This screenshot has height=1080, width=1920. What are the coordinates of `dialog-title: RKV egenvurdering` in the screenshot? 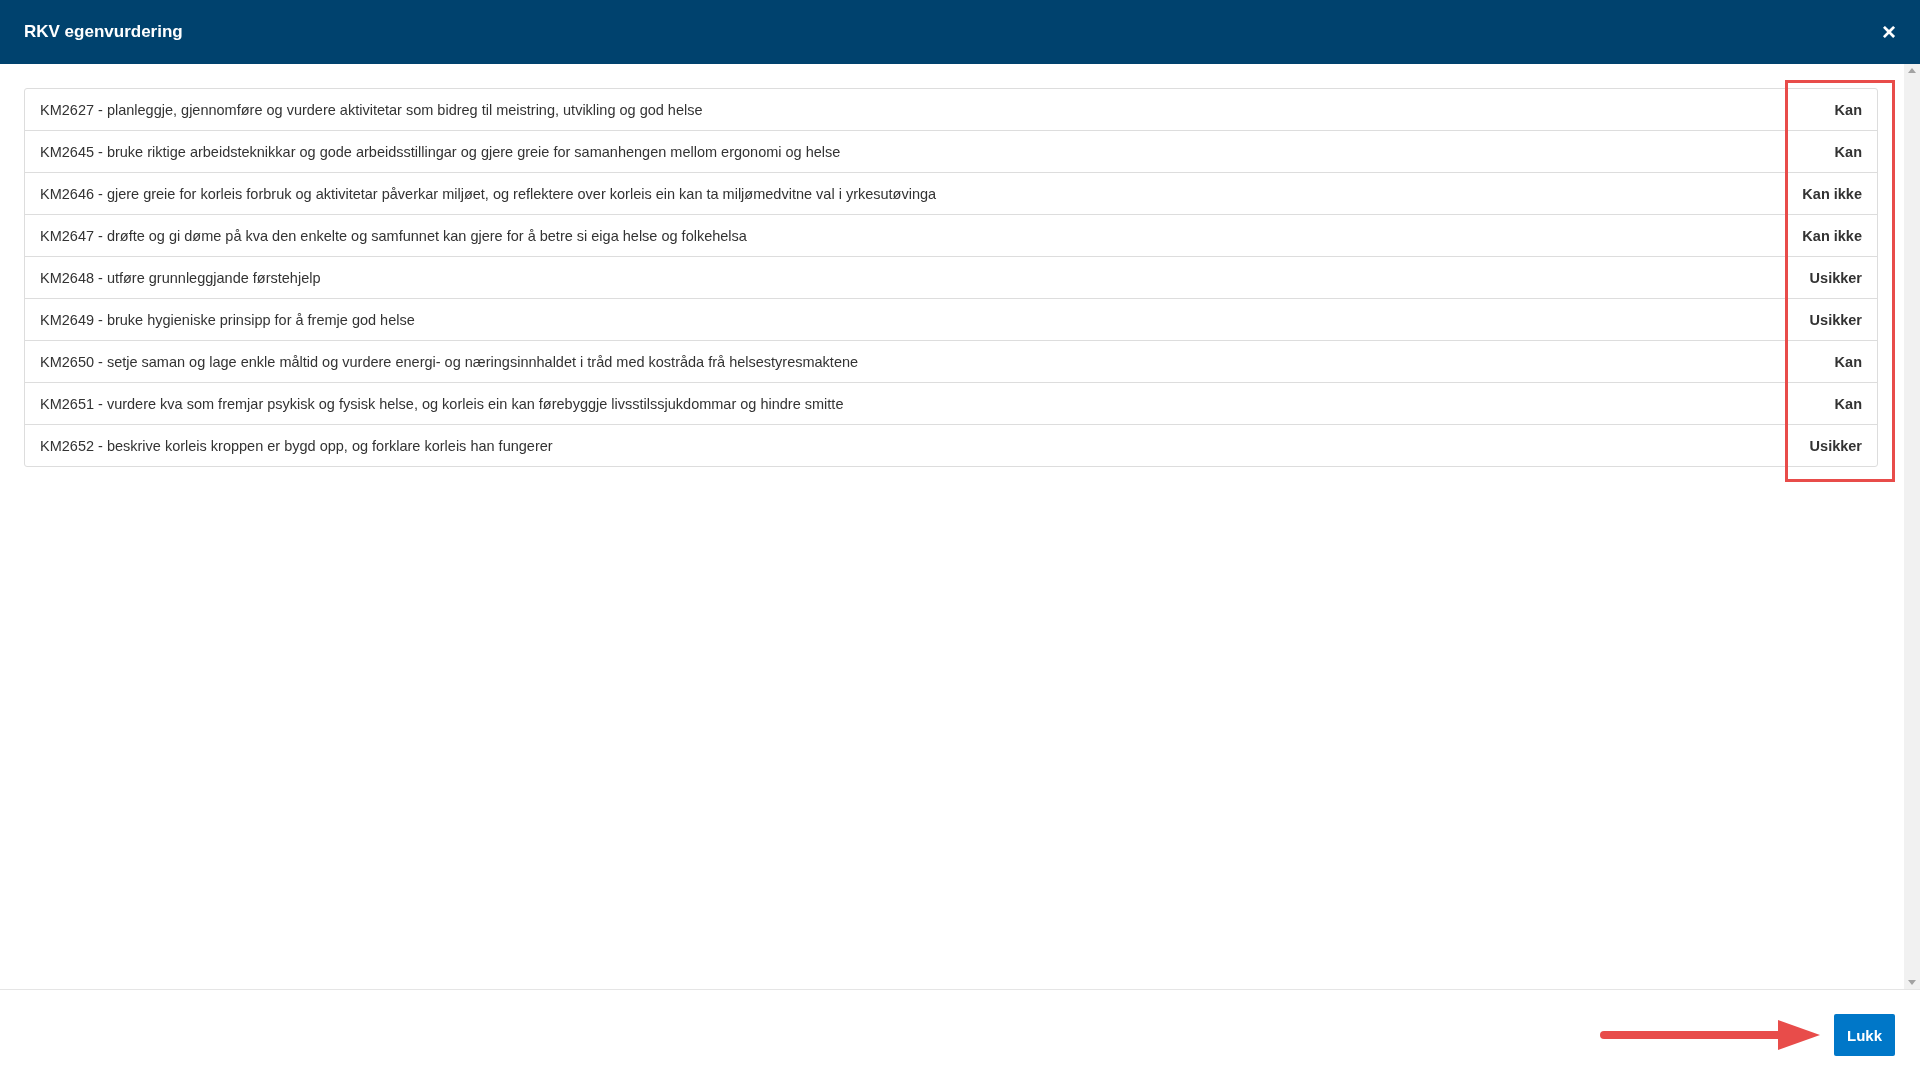 It's located at (103, 32).